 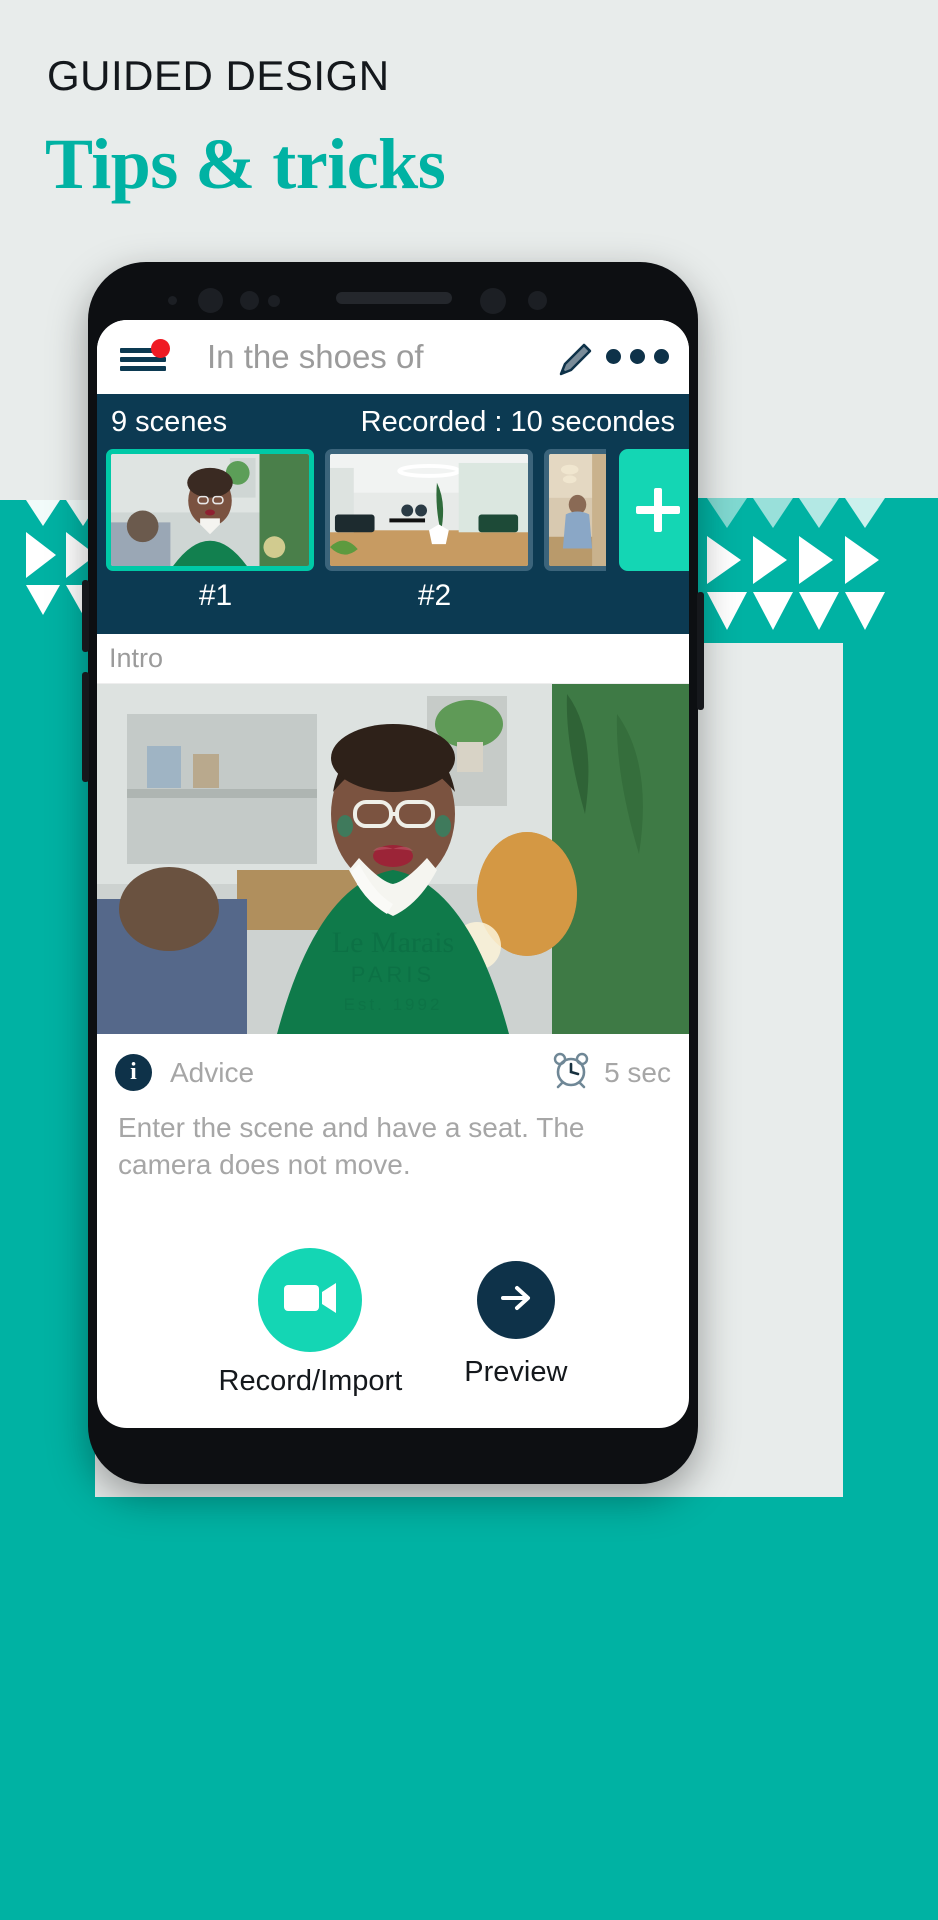 What do you see at coordinates (85, 616) in the screenshot?
I see `phone-volume-up-button` at bounding box center [85, 616].